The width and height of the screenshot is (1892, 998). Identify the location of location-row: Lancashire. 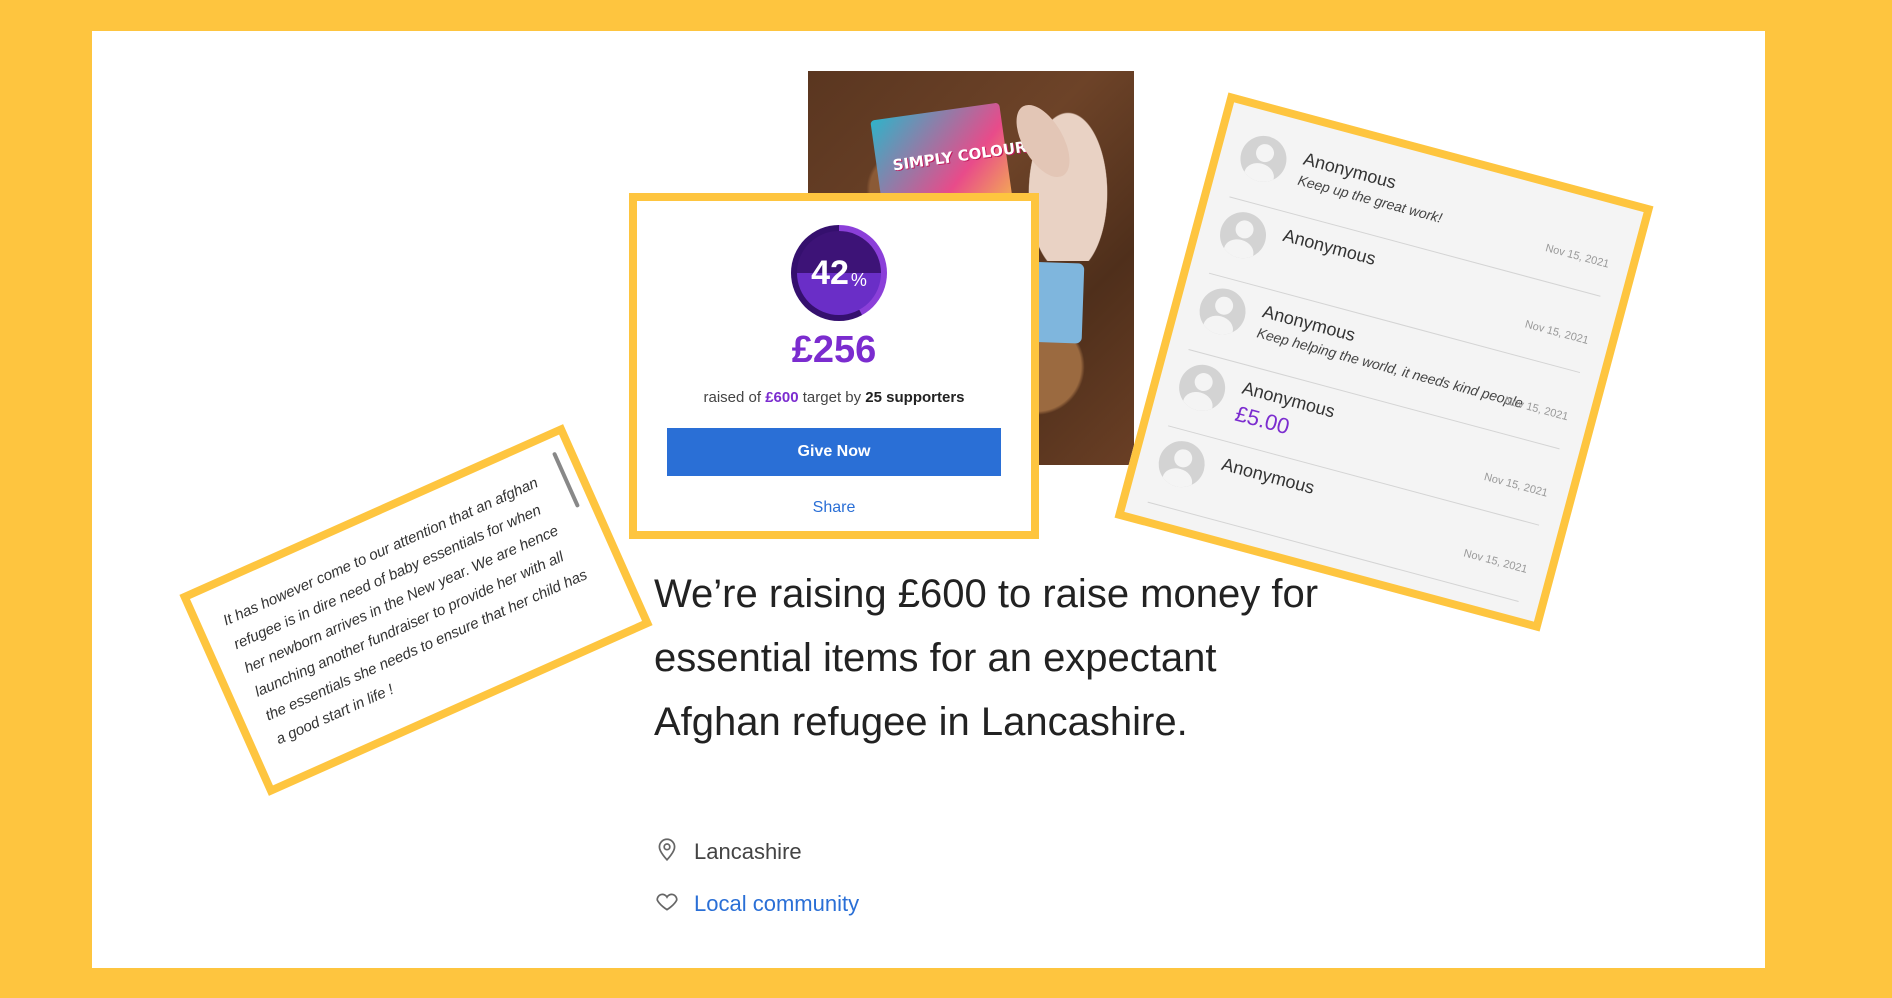
(728, 852).